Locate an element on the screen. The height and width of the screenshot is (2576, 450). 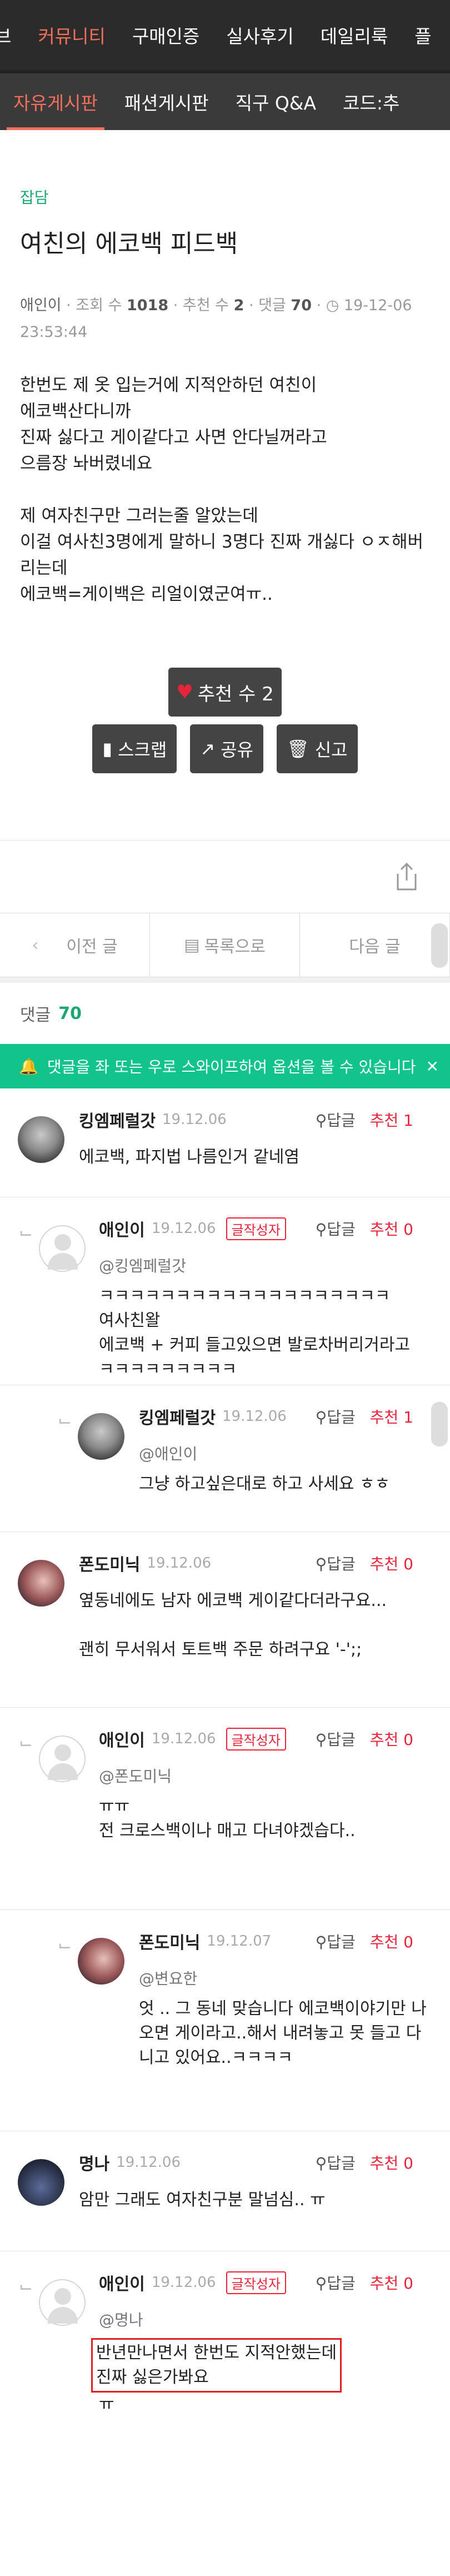
comment-item: 킹엠페럴갓 19.12.06 ⚲답글 추천 1 에코백, 파지법 나름인거 같네염 is located at coordinates (225, 1147).